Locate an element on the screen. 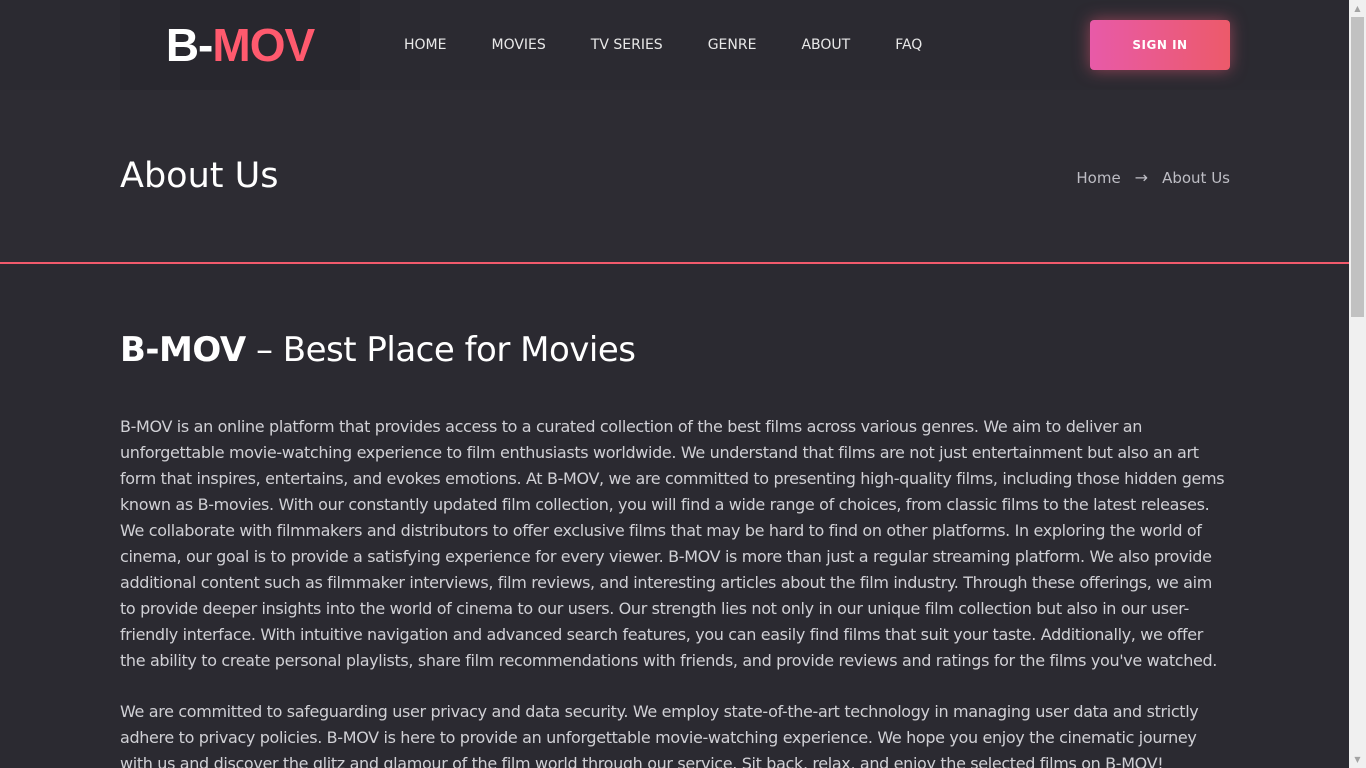  page-scrollbar: ▲ ▼ is located at coordinates (1357, 384).